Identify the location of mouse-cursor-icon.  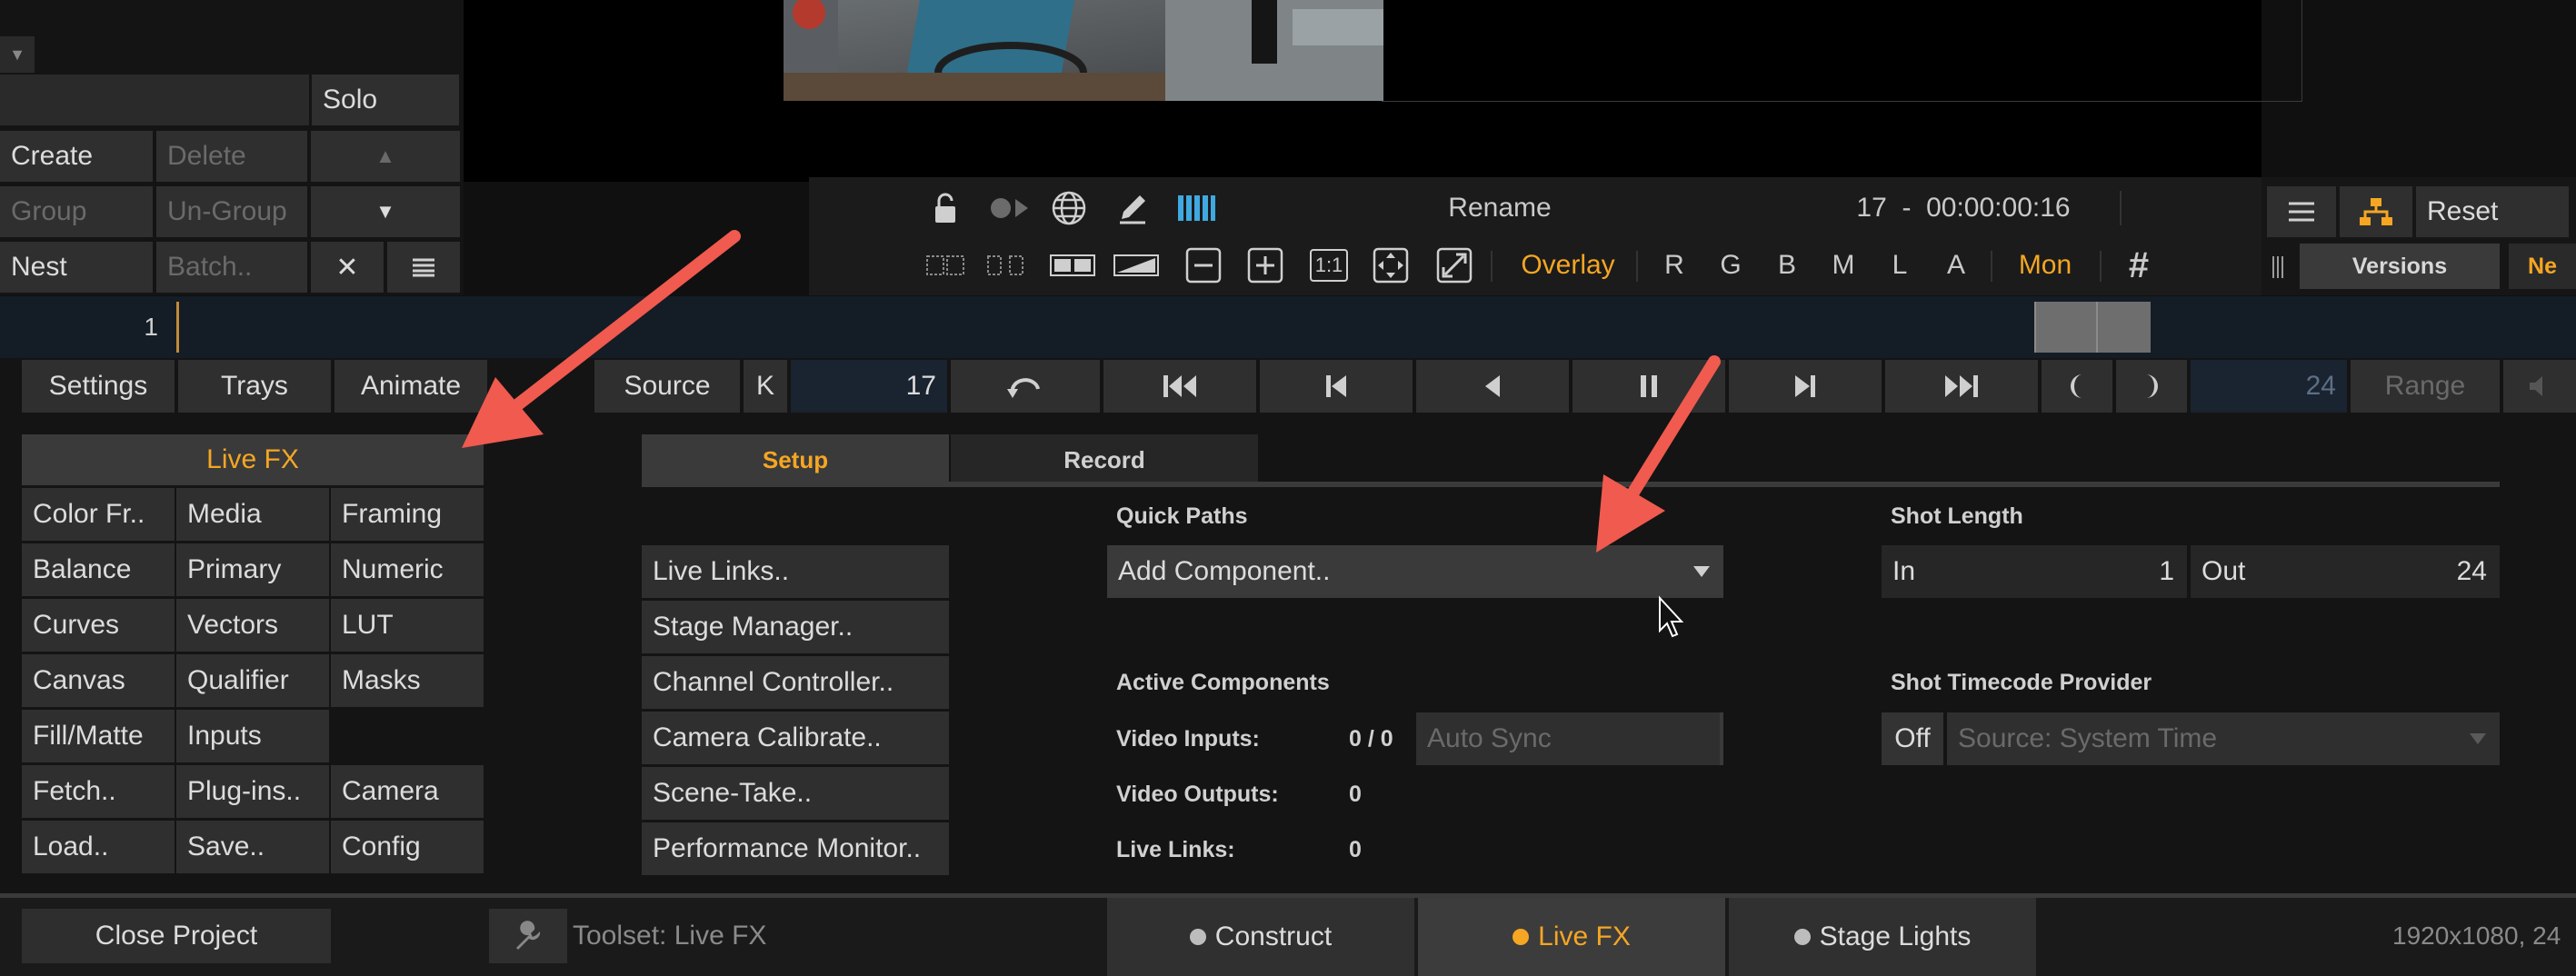
(1671, 617).